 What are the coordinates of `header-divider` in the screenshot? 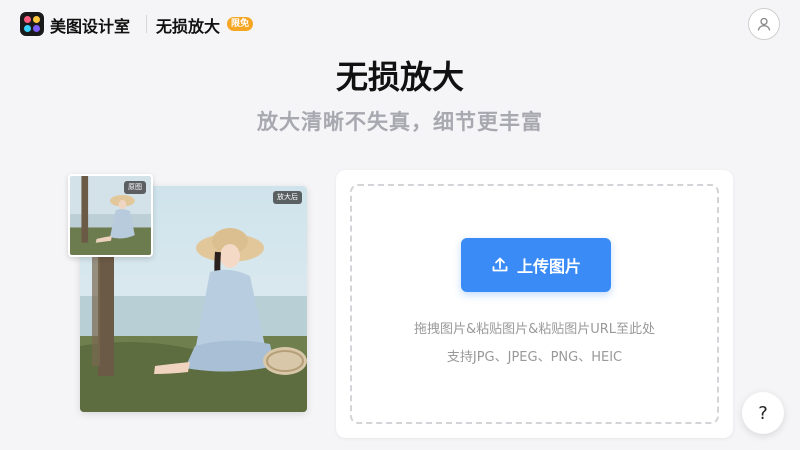 It's located at (146, 24).